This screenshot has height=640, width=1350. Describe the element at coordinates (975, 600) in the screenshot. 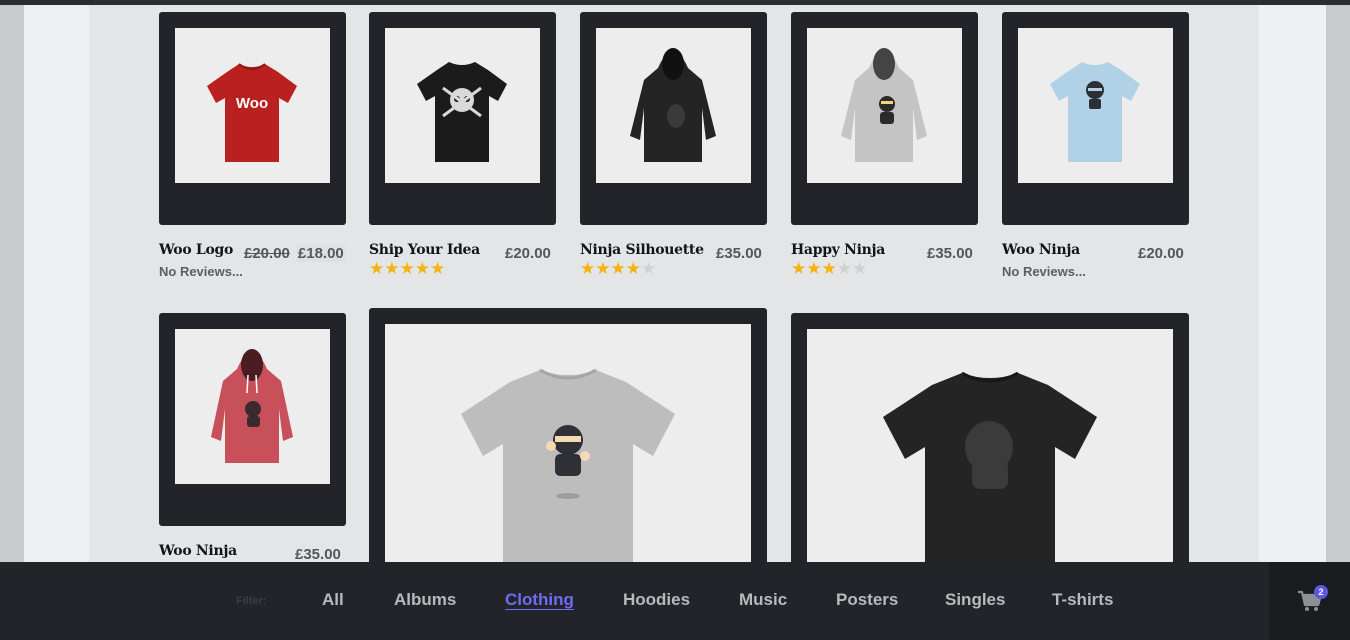

I see `filter-singles: Singles` at that location.